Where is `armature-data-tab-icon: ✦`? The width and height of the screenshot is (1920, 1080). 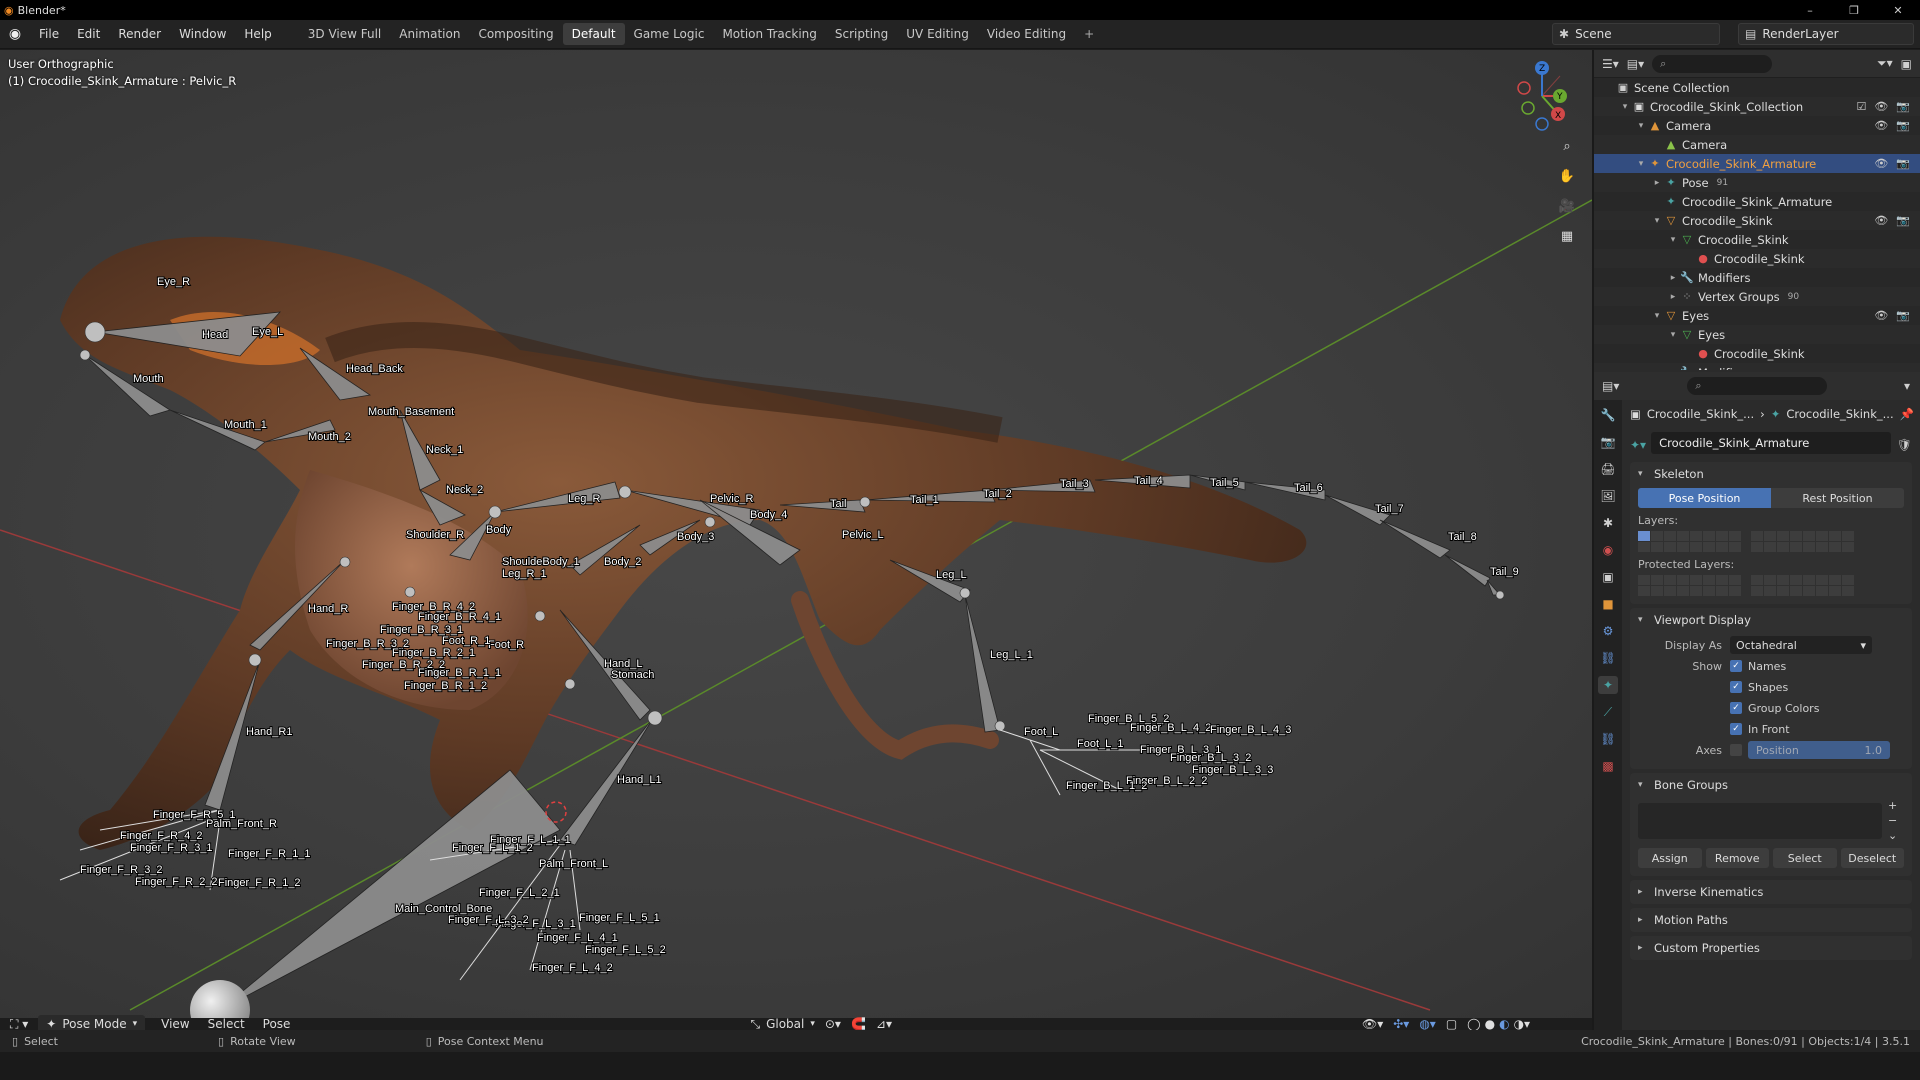
armature-data-tab-icon: ✦ is located at coordinates (1608, 685).